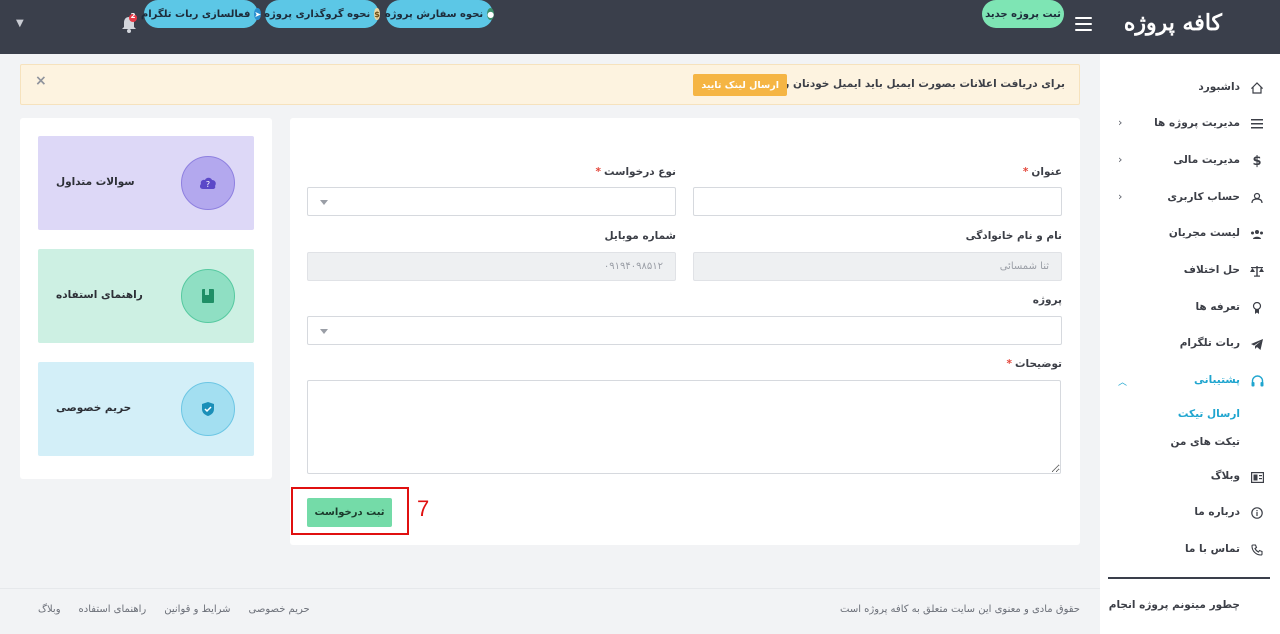 The height and width of the screenshot is (634, 1280). Describe the element at coordinates (877, 266) in the screenshot. I see `full-name-field: ثنا شمسائی` at that location.